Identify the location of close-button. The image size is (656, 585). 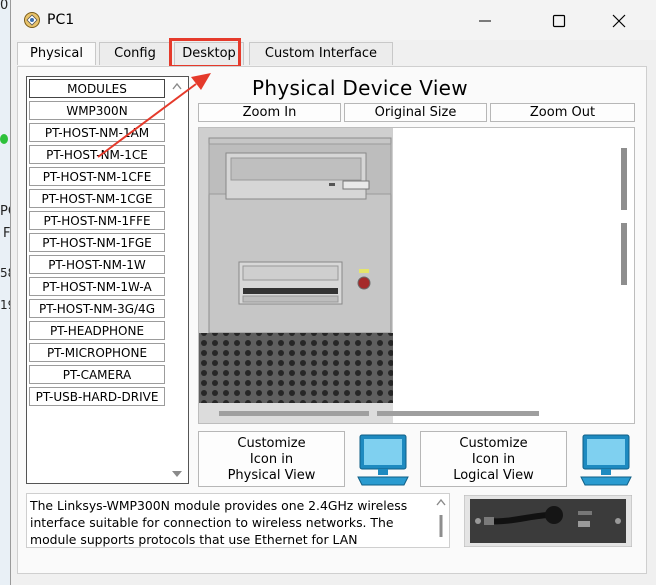
(619, 21).